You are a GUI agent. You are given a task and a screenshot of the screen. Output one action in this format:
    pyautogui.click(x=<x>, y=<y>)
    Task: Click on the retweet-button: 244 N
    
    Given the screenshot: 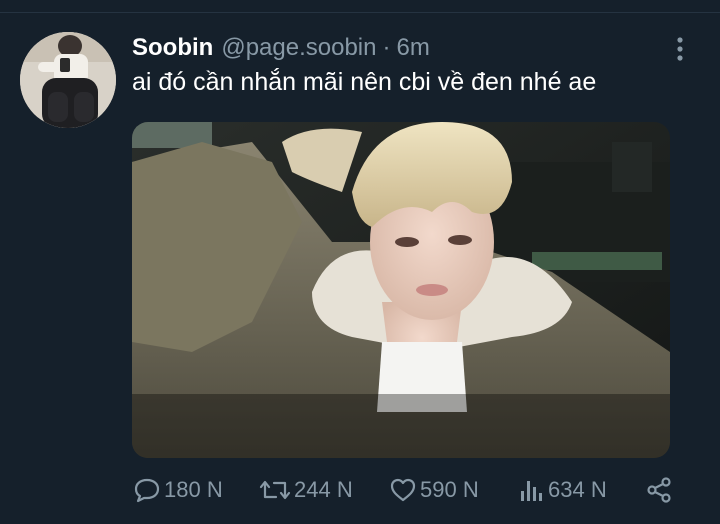 What is the action you would take?
    pyautogui.click(x=305, y=490)
    